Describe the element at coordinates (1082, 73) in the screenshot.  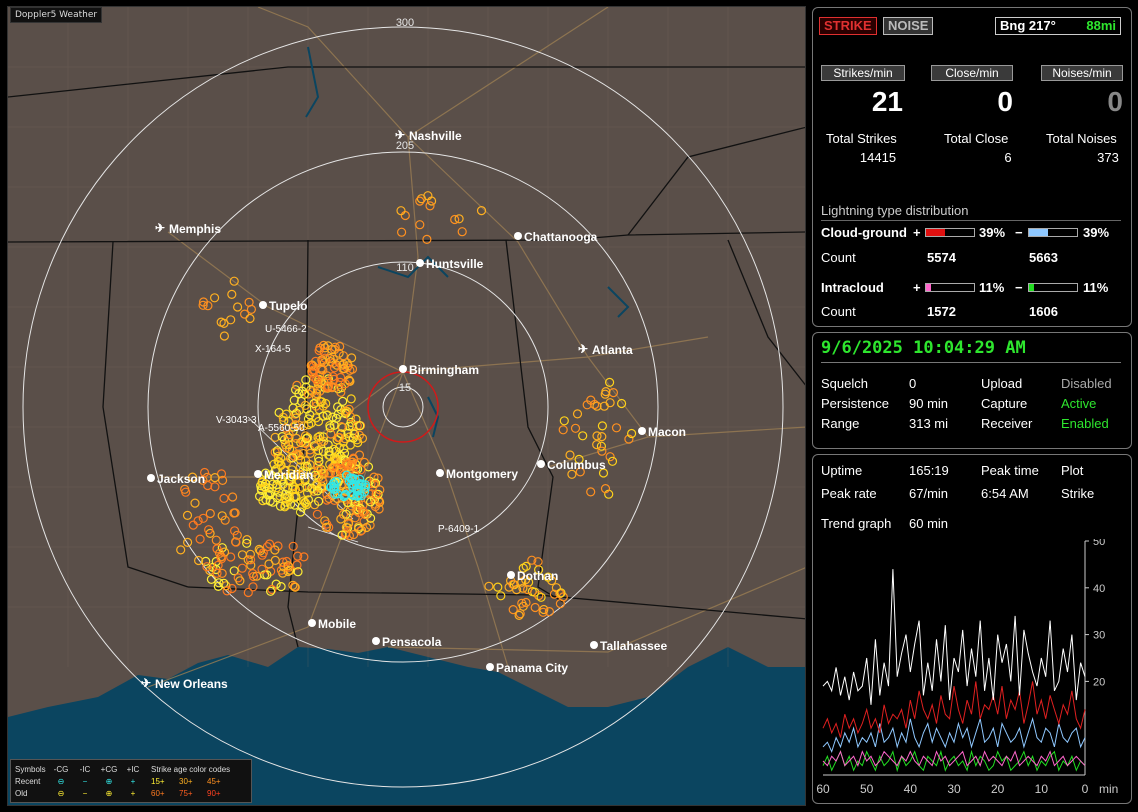
I see `noises-per-min-button: Noises/min` at that location.